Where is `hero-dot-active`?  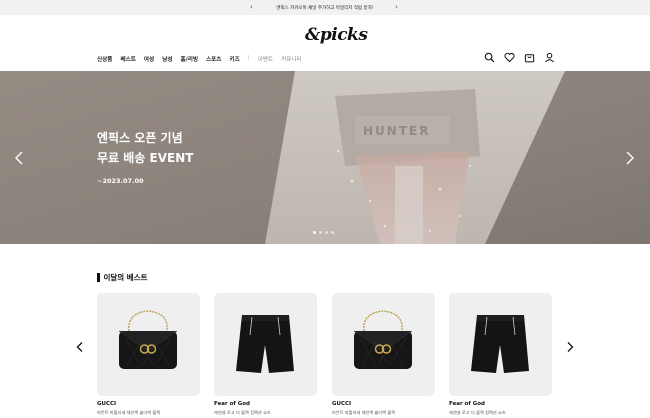 hero-dot-active is located at coordinates (314, 232).